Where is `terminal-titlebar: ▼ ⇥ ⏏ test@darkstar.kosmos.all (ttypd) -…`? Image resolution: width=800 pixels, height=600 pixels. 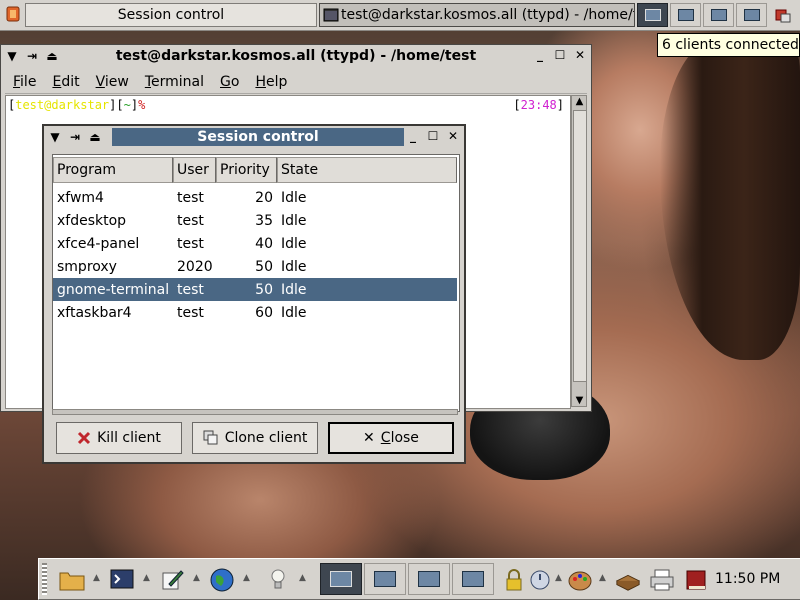 terminal-titlebar: ▼ ⇥ ⏏ test@darkstar.kosmos.all (ttypd) -… is located at coordinates (296, 56).